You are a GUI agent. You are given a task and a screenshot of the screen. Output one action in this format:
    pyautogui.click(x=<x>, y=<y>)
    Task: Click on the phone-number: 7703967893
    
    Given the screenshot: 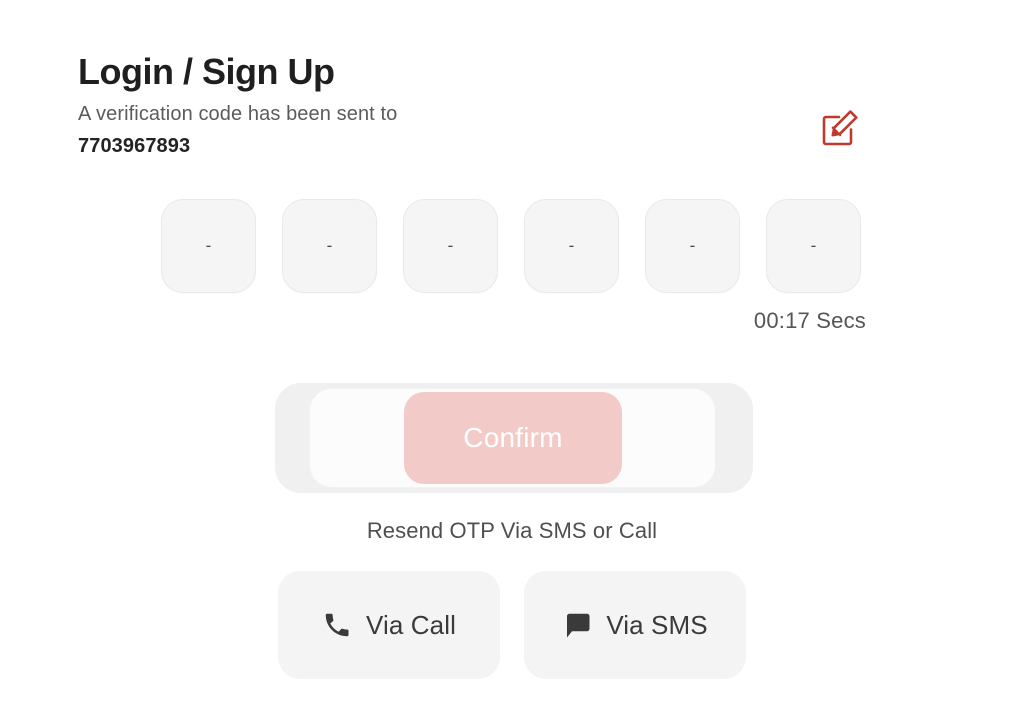 What is the action you would take?
    pyautogui.click(x=134, y=146)
    